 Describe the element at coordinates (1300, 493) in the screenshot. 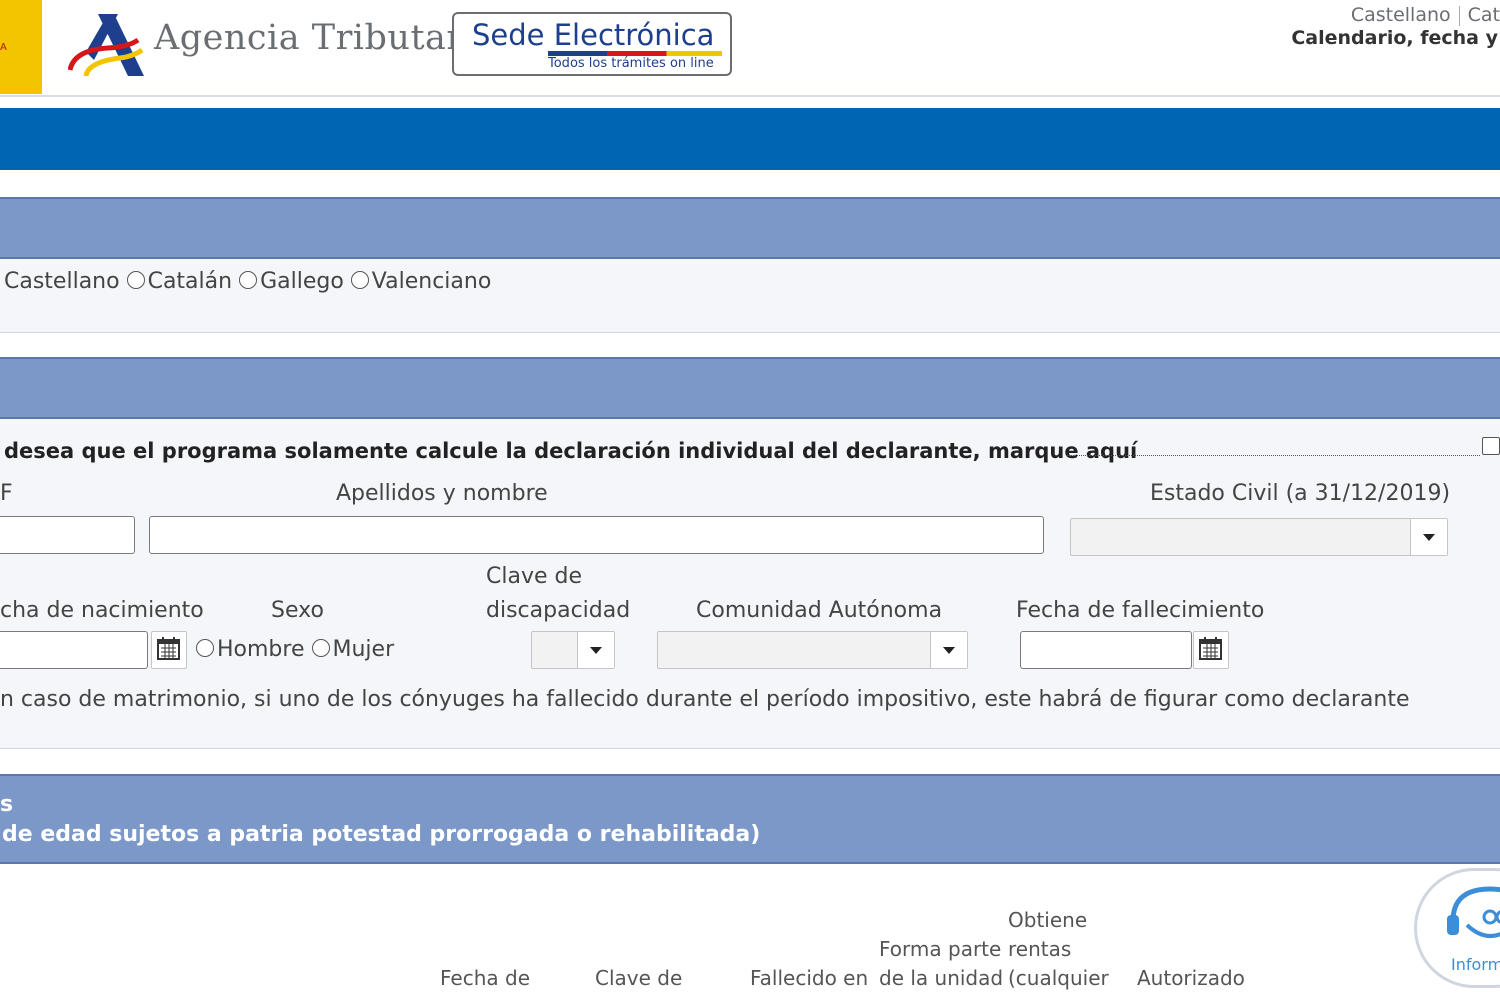

I see `civil-status-label: Estado Civil (a 31/12/2019)` at that location.